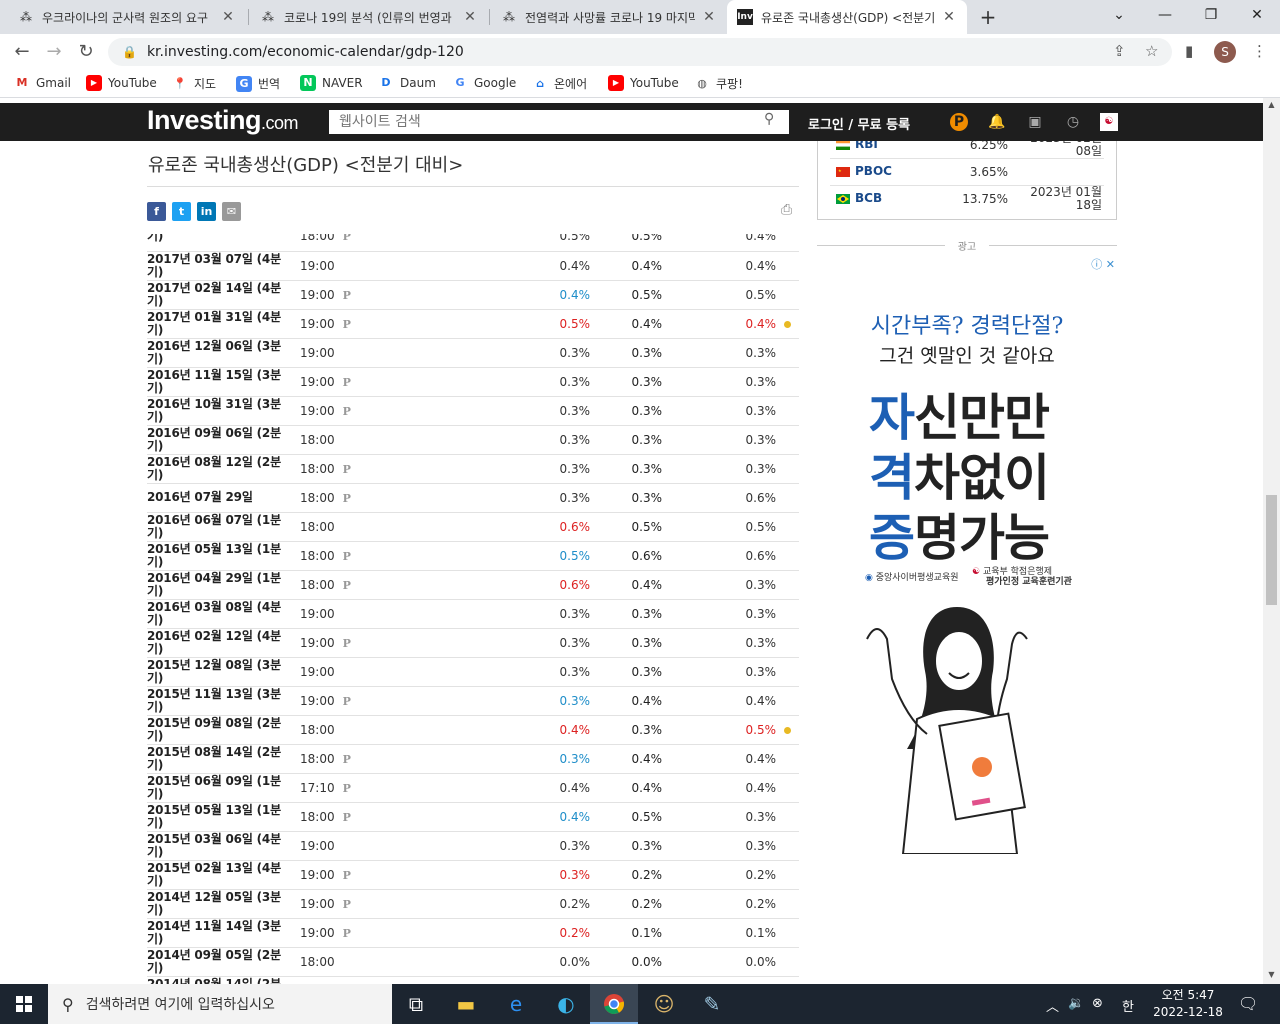 The image size is (1280, 1024). What do you see at coordinates (223, 120) in the screenshot?
I see `investing-logo: Investing.com` at bounding box center [223, 120].